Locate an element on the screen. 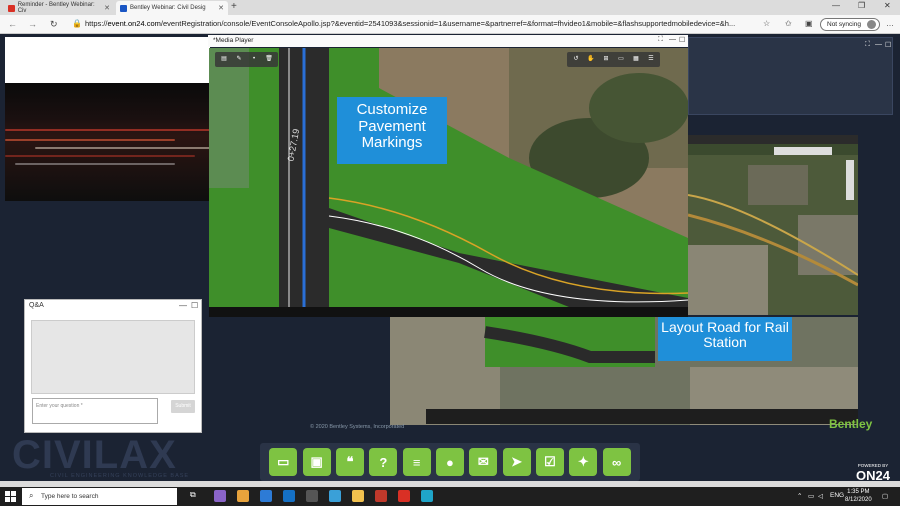 Image resolution: width=900 pixels, height=506 pixels. bentley-logo: Bentley is located at coordinates (851, 424).